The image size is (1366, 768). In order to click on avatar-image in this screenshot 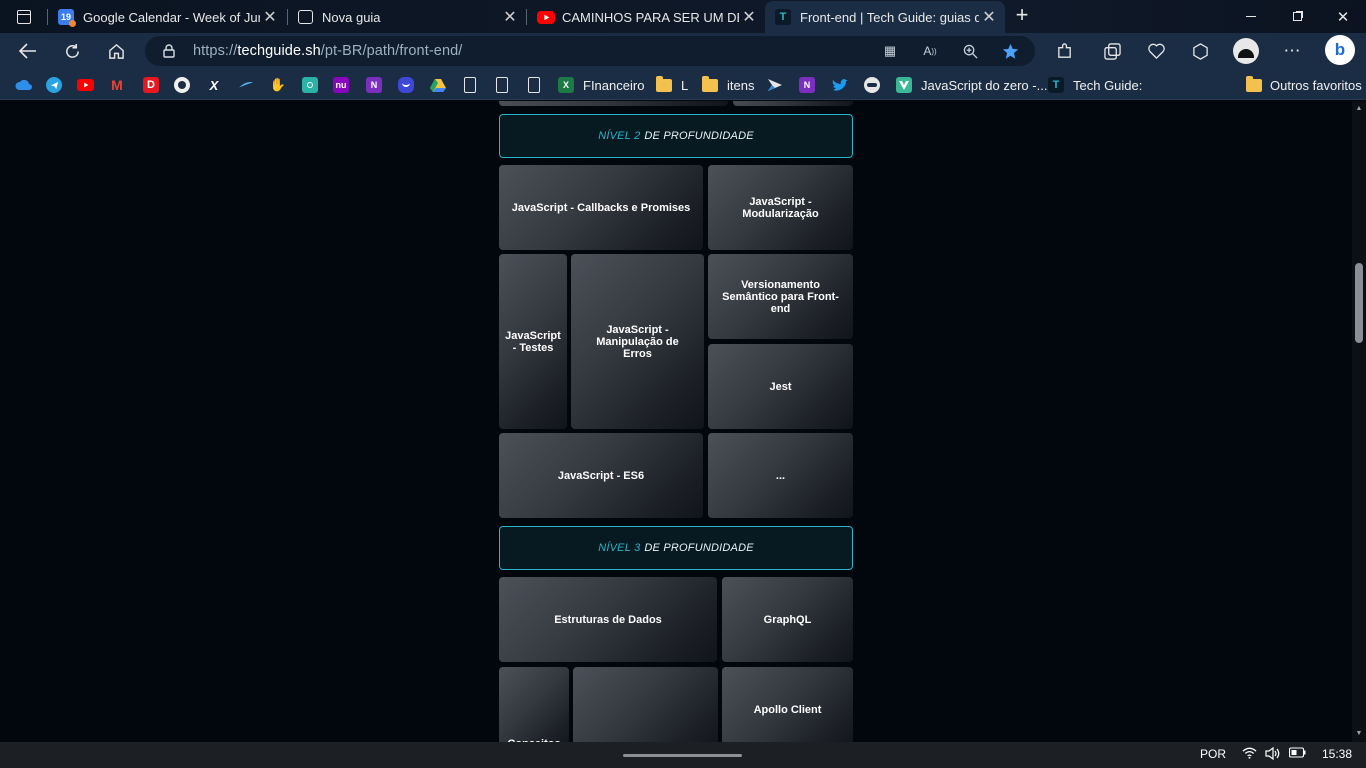, I will do `click(1246, 53)`.